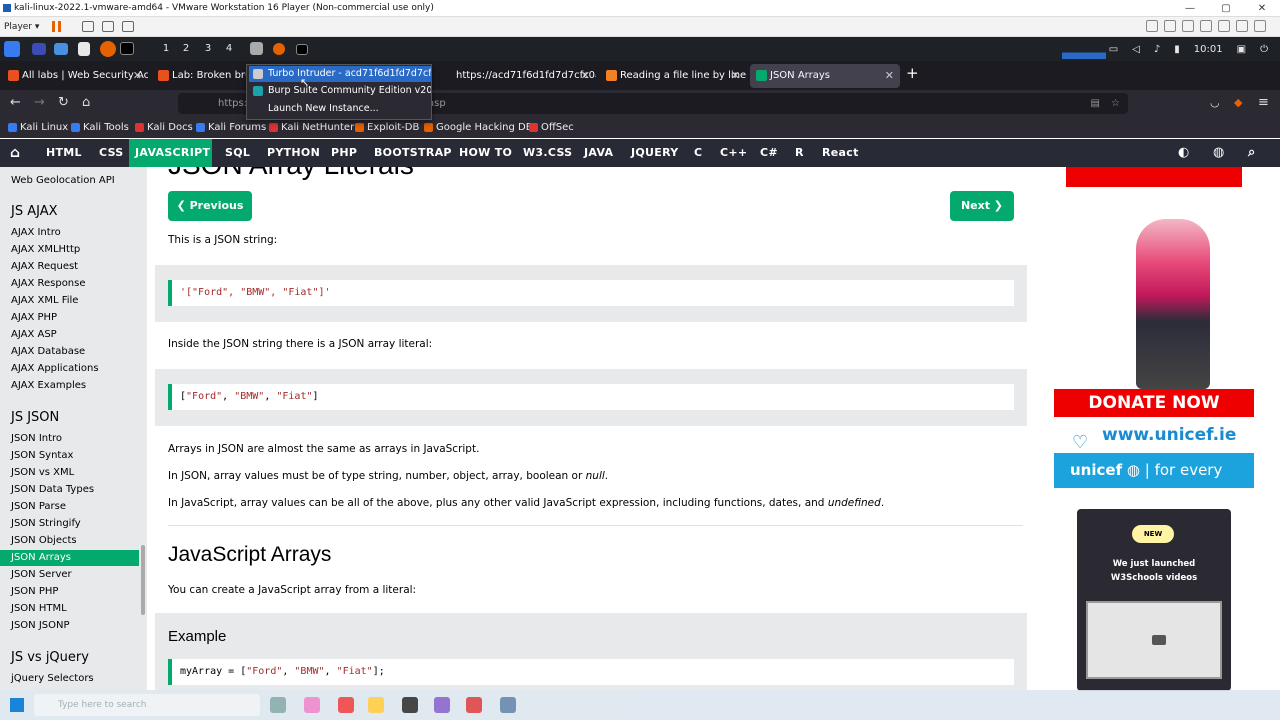  What do you see at coordinates (69, 679) in the screenshot?
I see `sidebar-item: jQuery Selectors` at bounding box center [69, 679].